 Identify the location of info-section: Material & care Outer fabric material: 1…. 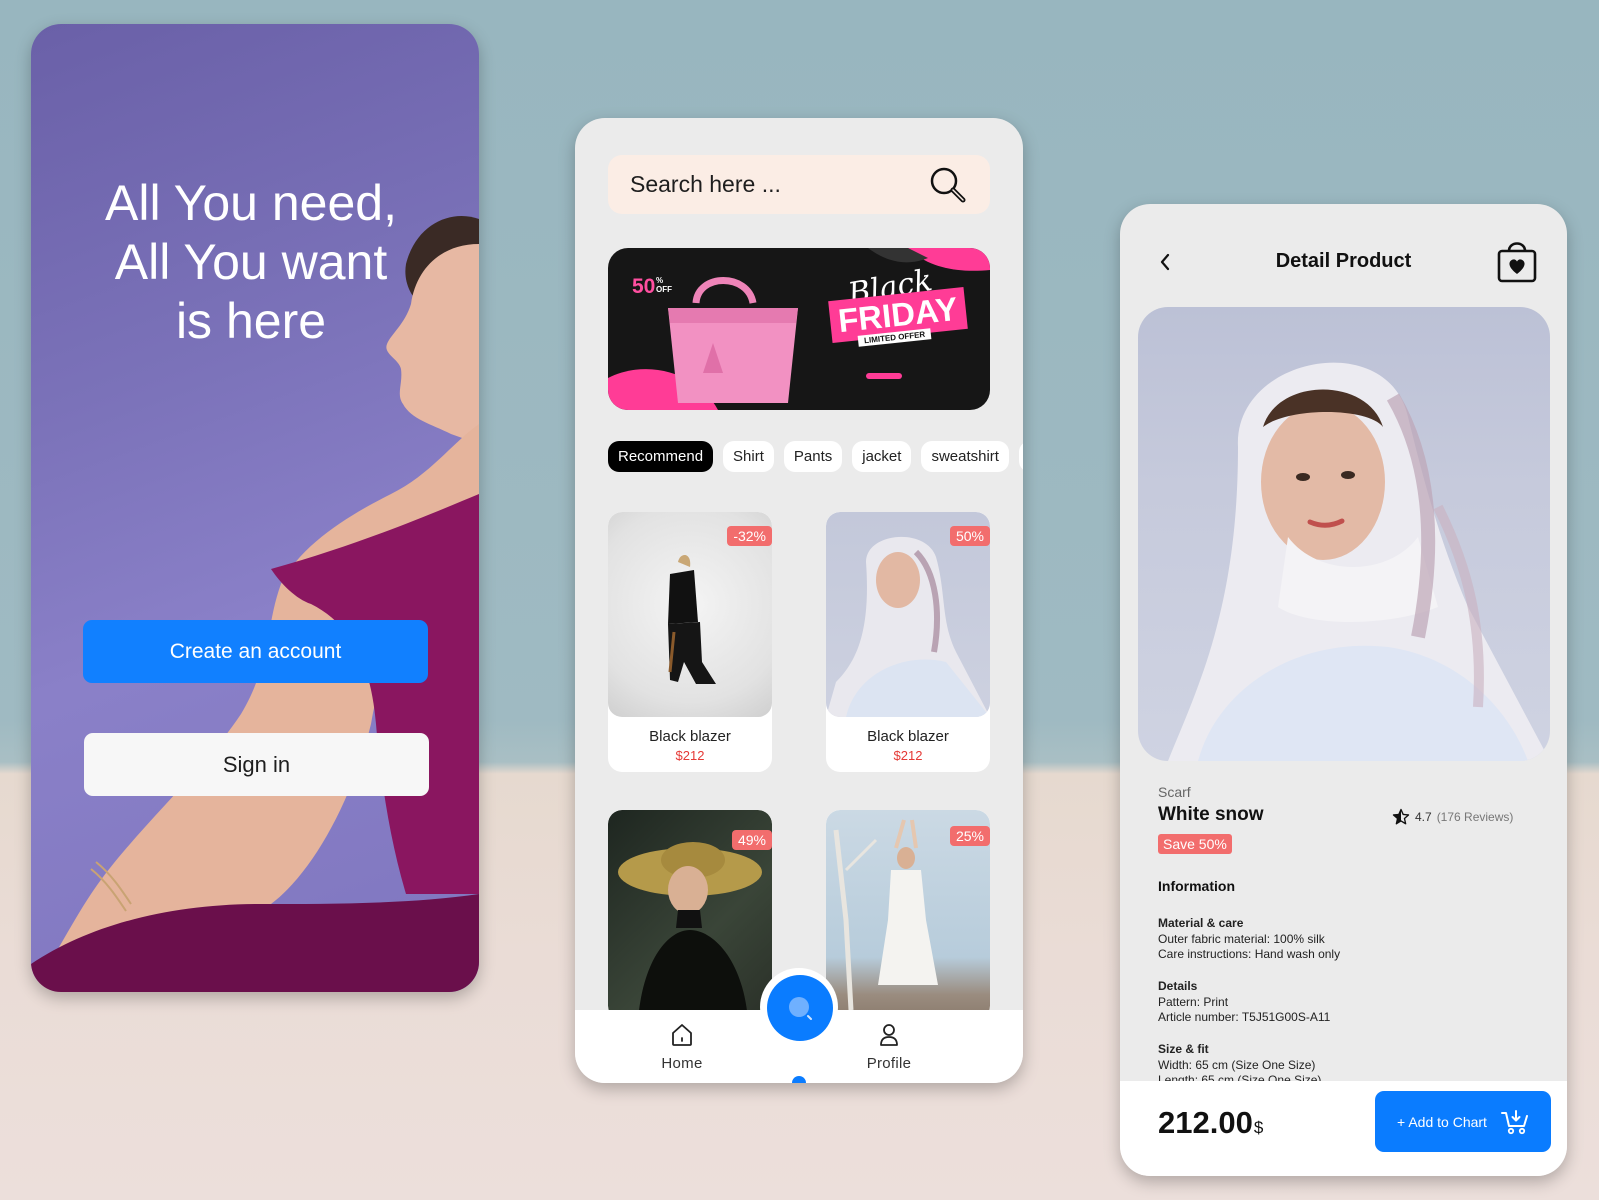
(1249, 939).